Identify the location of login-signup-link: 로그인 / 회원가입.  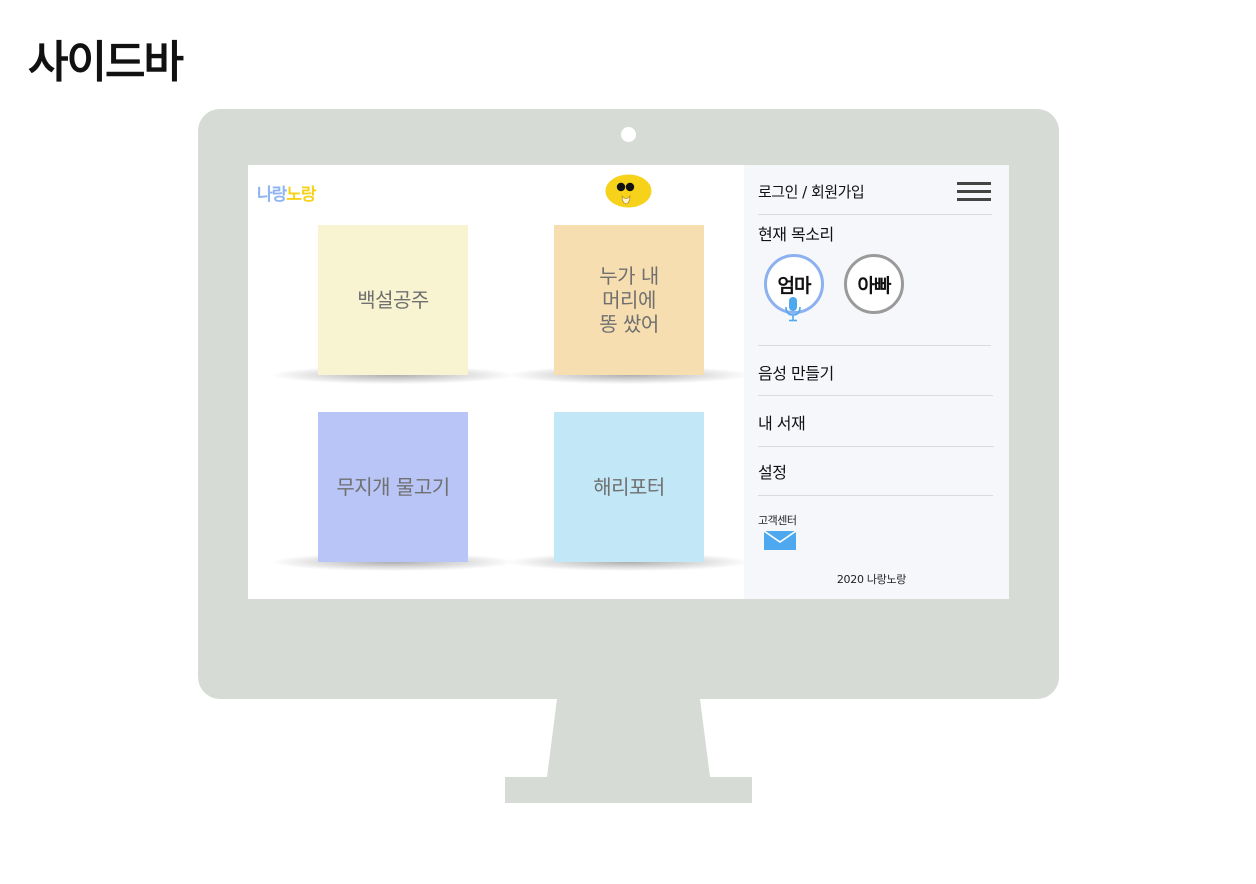
(811, 191).